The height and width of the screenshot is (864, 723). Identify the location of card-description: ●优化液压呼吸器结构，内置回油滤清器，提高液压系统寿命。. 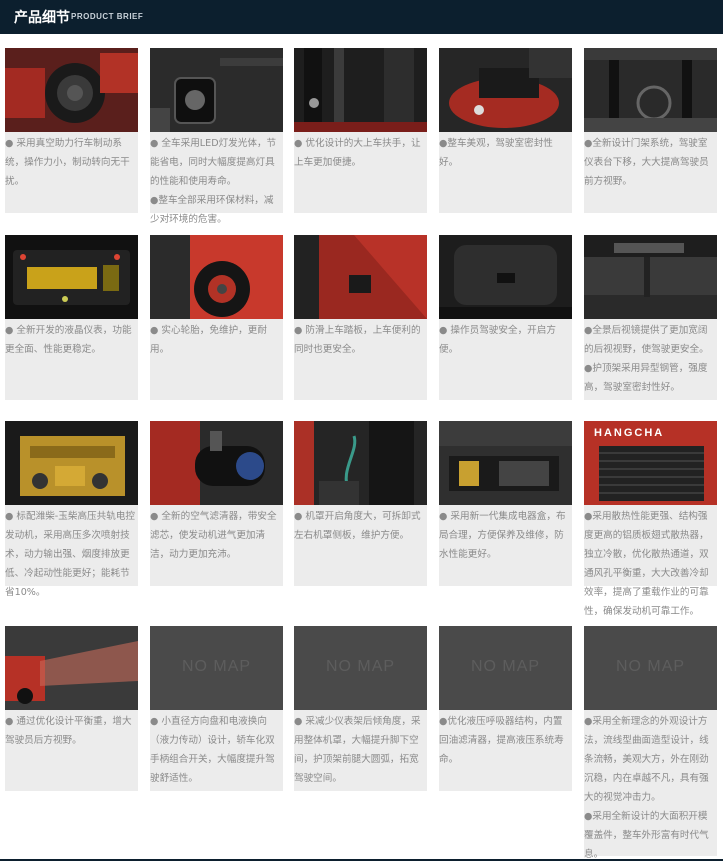
(501, 740).